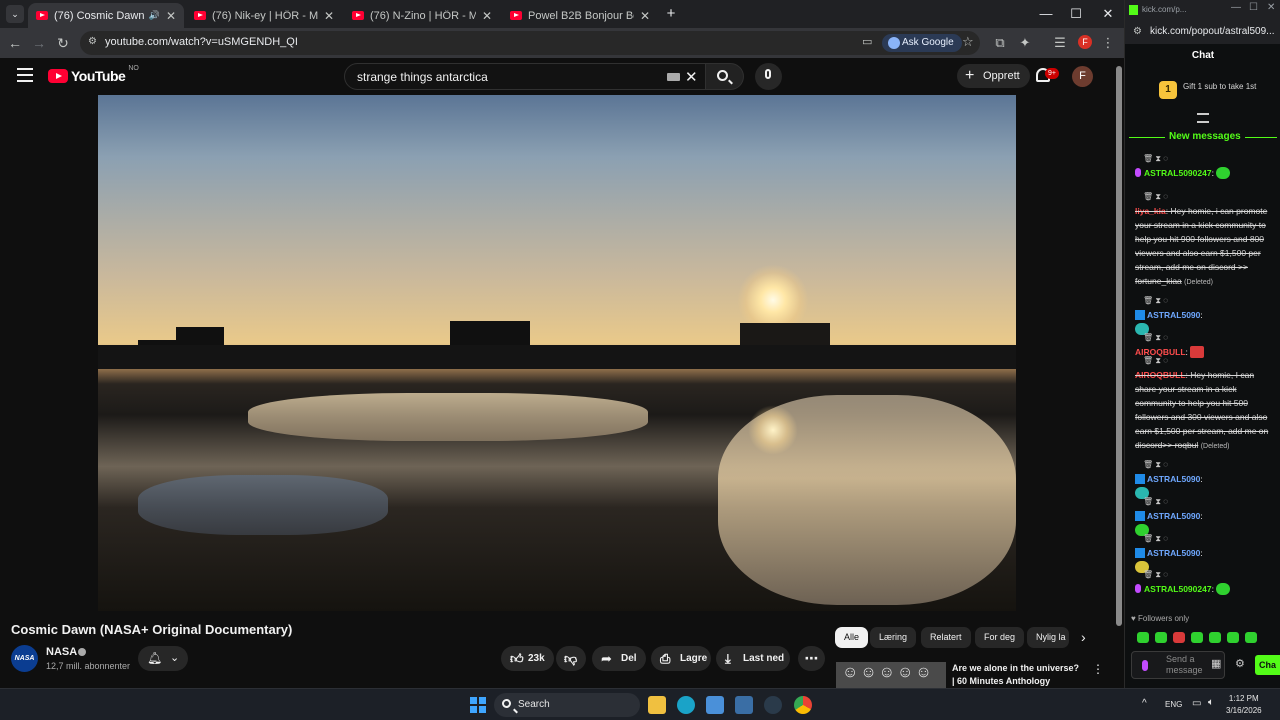 This screenshot has height=720, width=1280. I want to click on forward-button: →, so click(39, 43).